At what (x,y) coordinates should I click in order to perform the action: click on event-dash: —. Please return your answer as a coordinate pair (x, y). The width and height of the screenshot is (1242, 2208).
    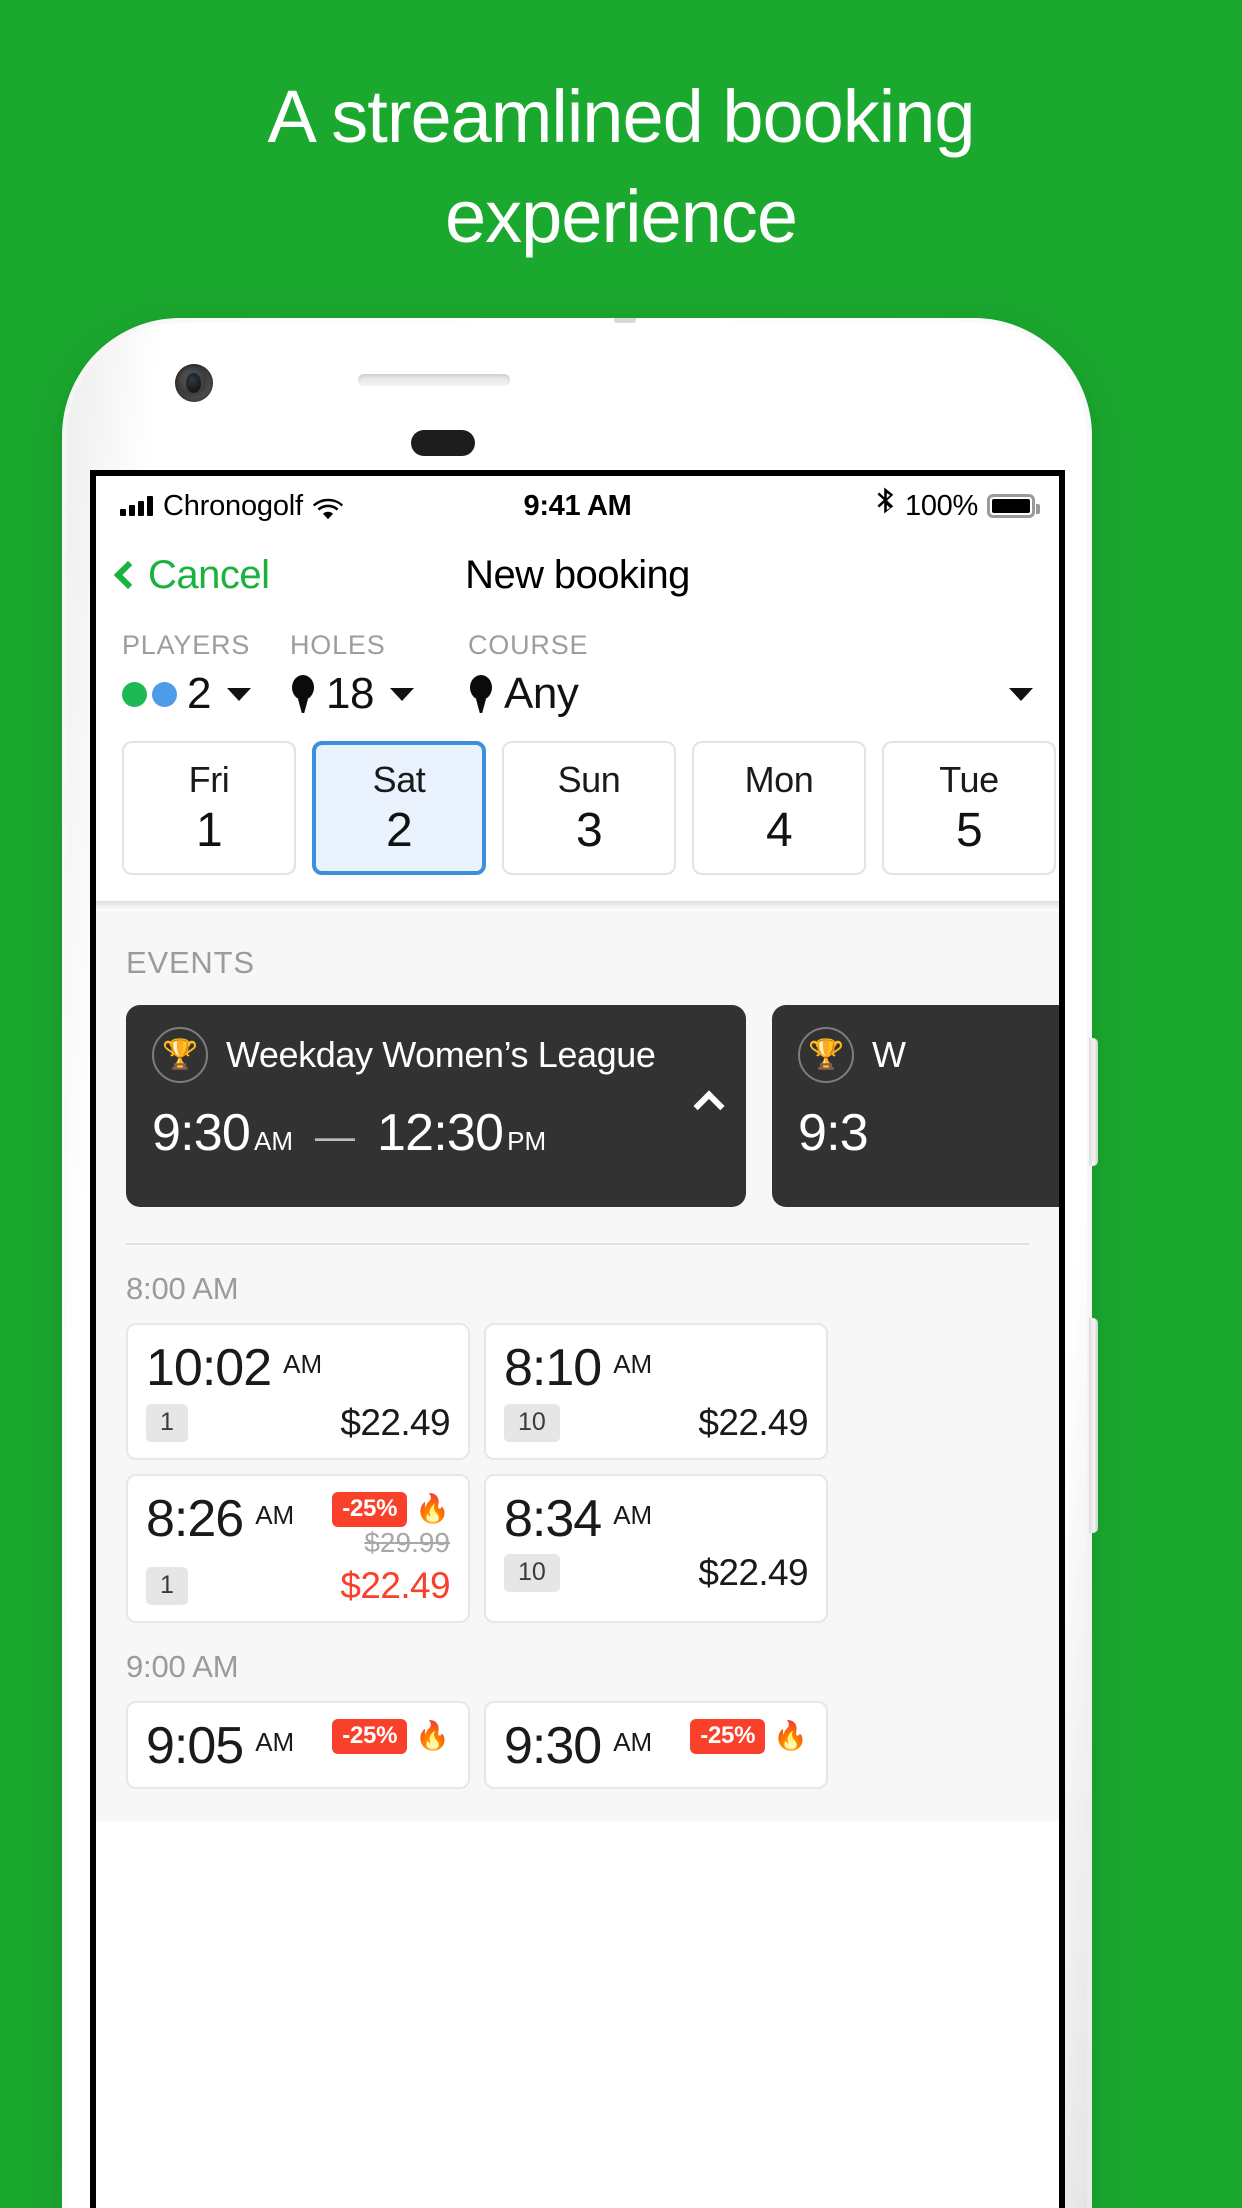
    Looking at the image, I should click on (335, 1137).